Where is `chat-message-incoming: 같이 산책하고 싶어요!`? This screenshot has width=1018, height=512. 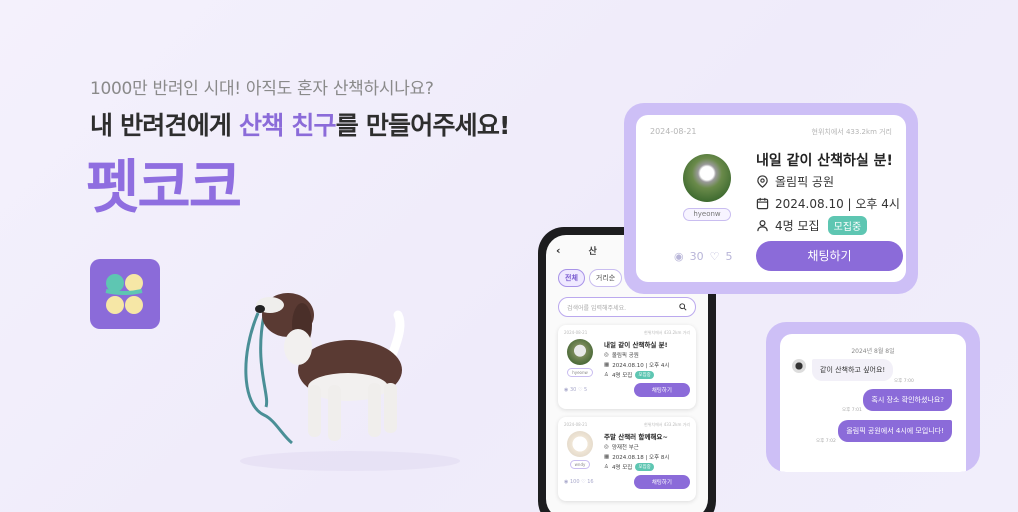 chat-message-incoming: 같이 산책하고 싶어요! is located at coordinates (853, 370).